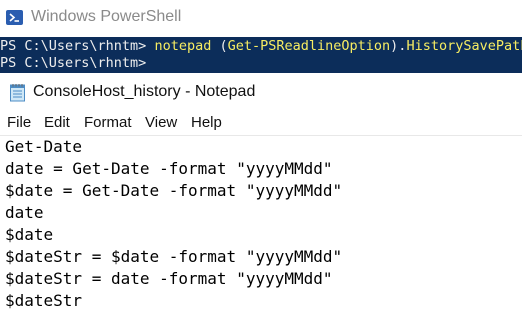 This screenshot has height=311, width=522. Describe the element at coordinates (161, 122) in the screenshot. I see `menu-view: View` at that location.